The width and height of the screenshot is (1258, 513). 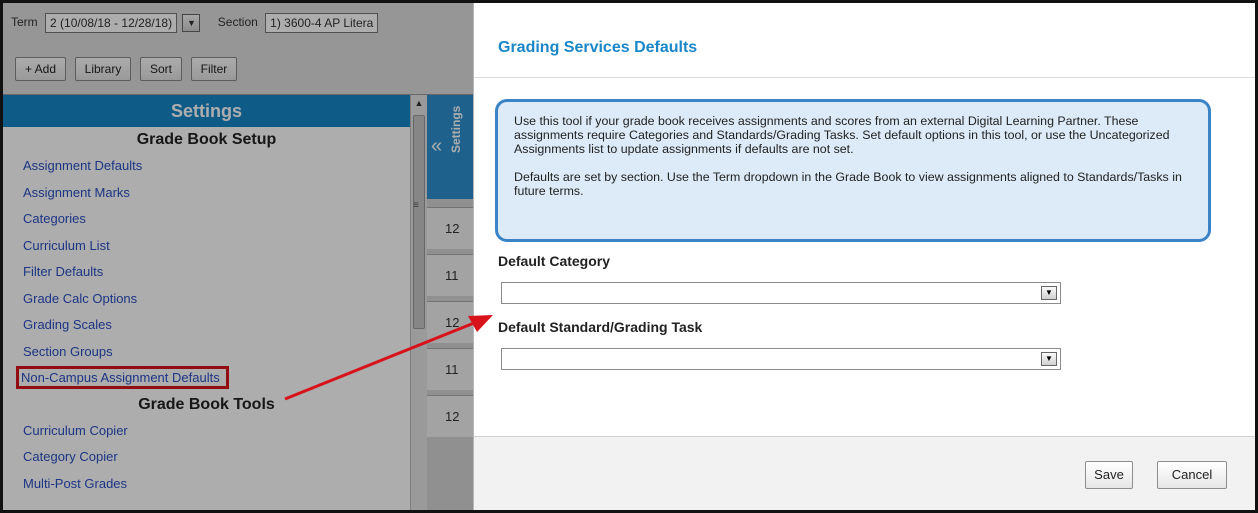 What do you see at coordinates (103, 69) in the screenshot?
I see `library-button: Library` at bounding box center [103, 69].